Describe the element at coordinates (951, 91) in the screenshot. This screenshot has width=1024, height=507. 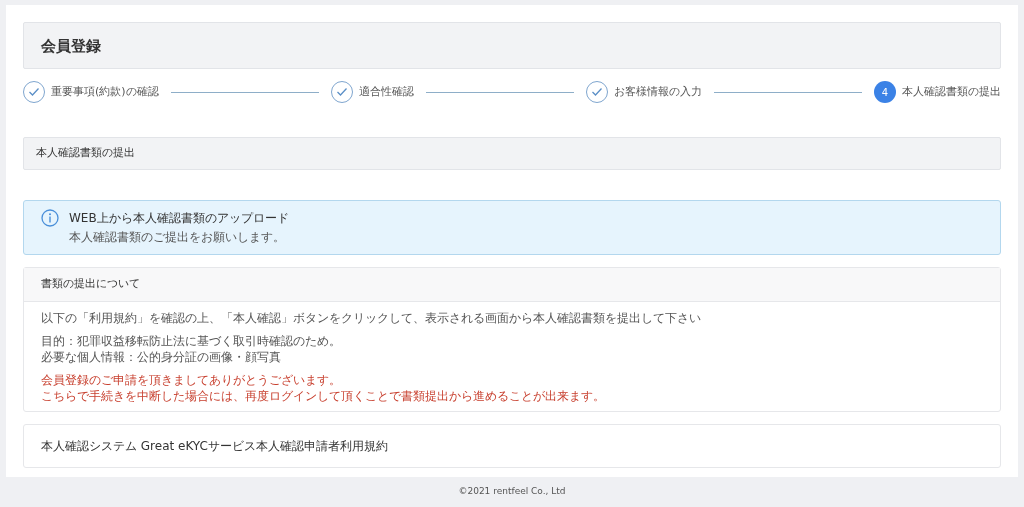
I see `step-label: 本人確認書類の提出` at that location.